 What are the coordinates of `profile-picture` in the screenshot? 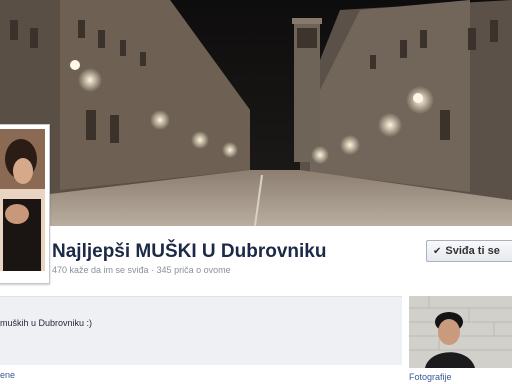 It's located at (25, 204).